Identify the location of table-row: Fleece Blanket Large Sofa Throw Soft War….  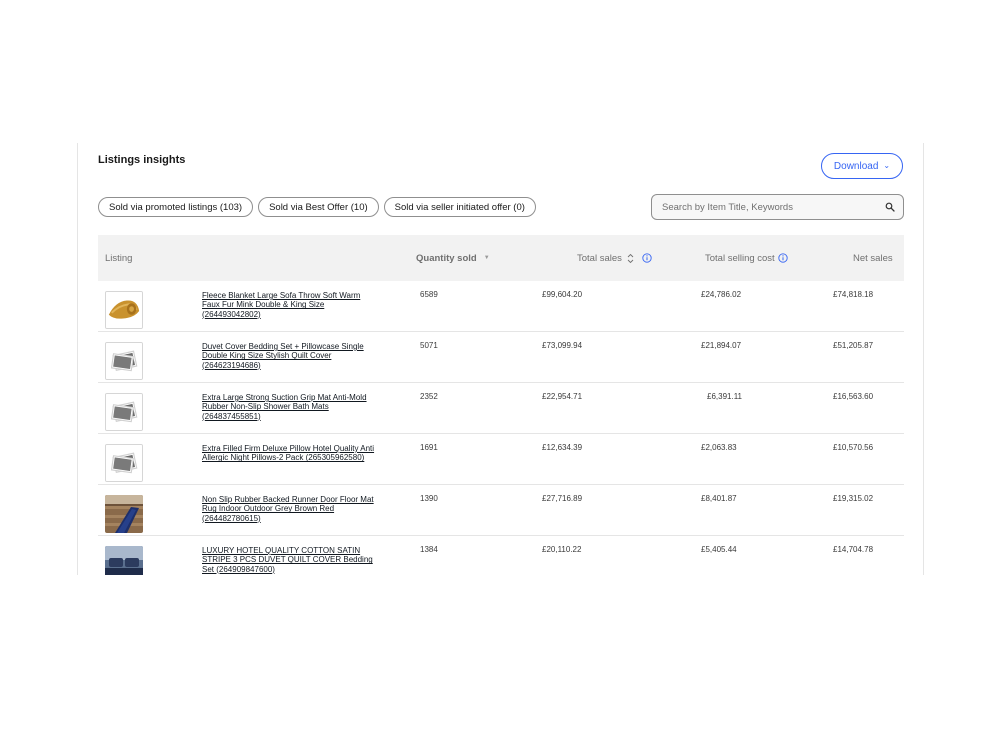
(501, 306).